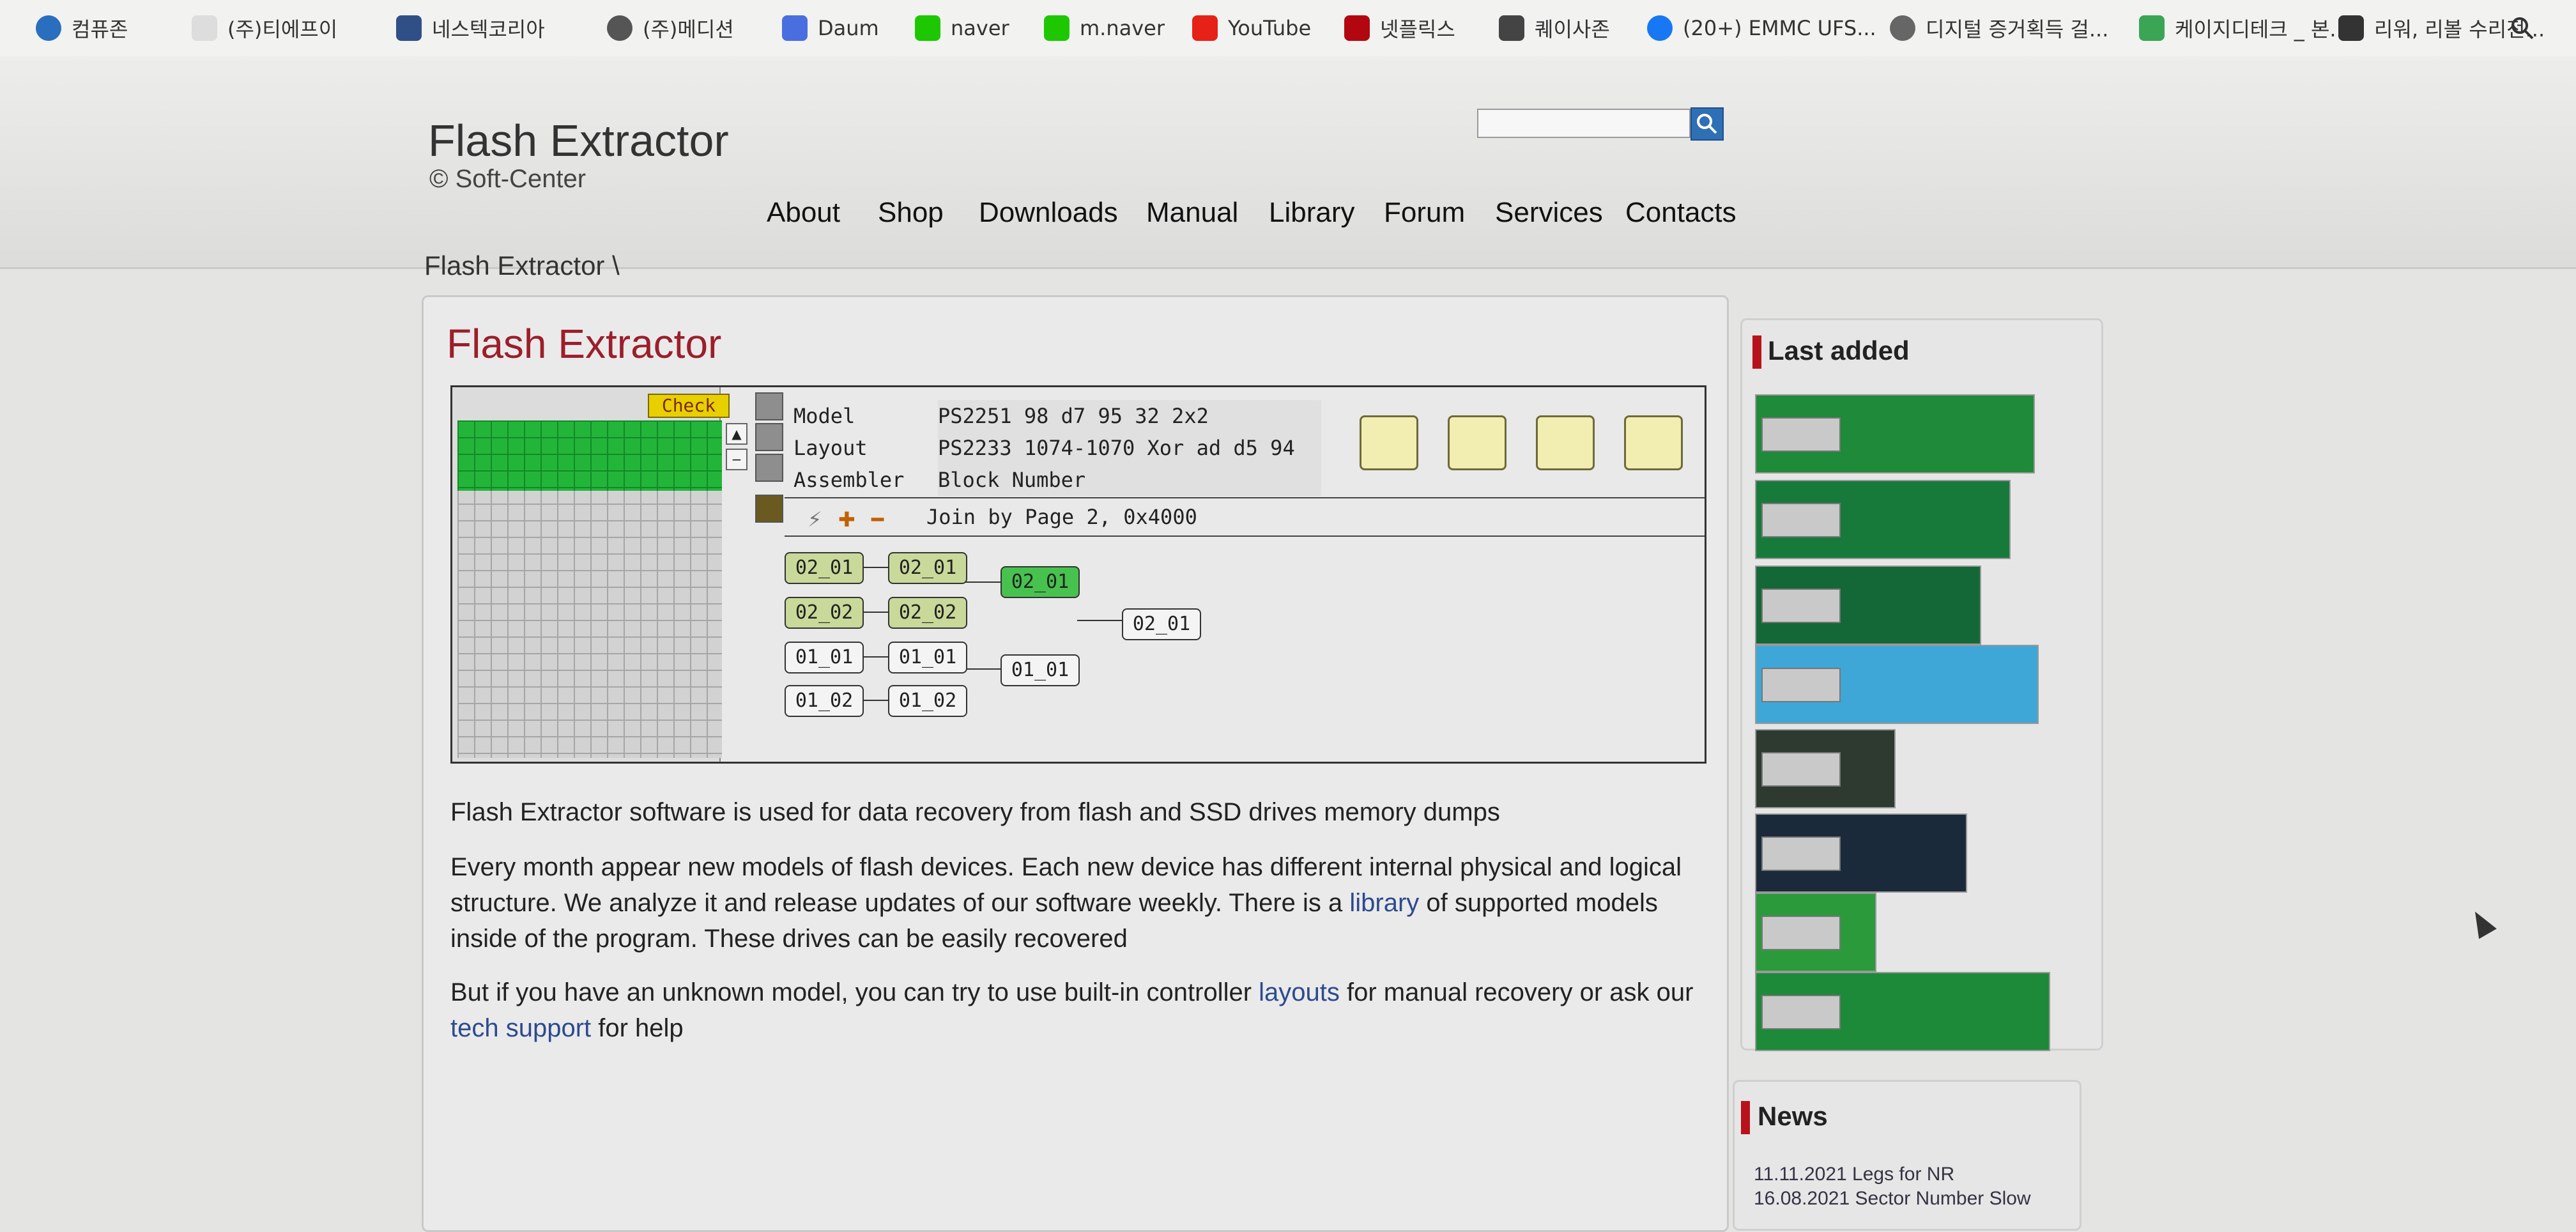 The image size is (2576, 1232). I want to click on bookmark-item: 컴퓨존, so click(82, 28).